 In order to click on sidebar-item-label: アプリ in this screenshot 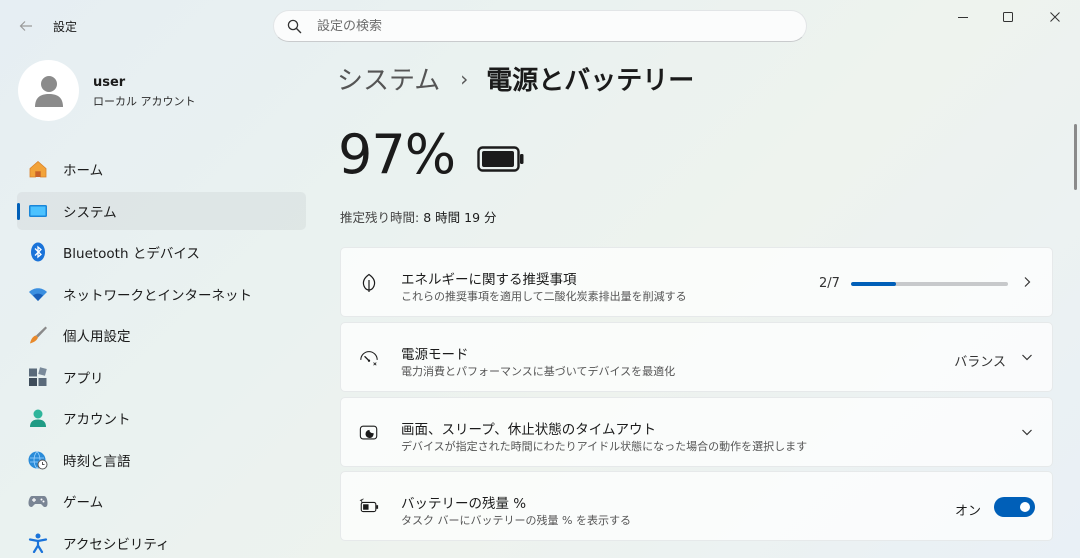, I will do `click(83, 378)`.